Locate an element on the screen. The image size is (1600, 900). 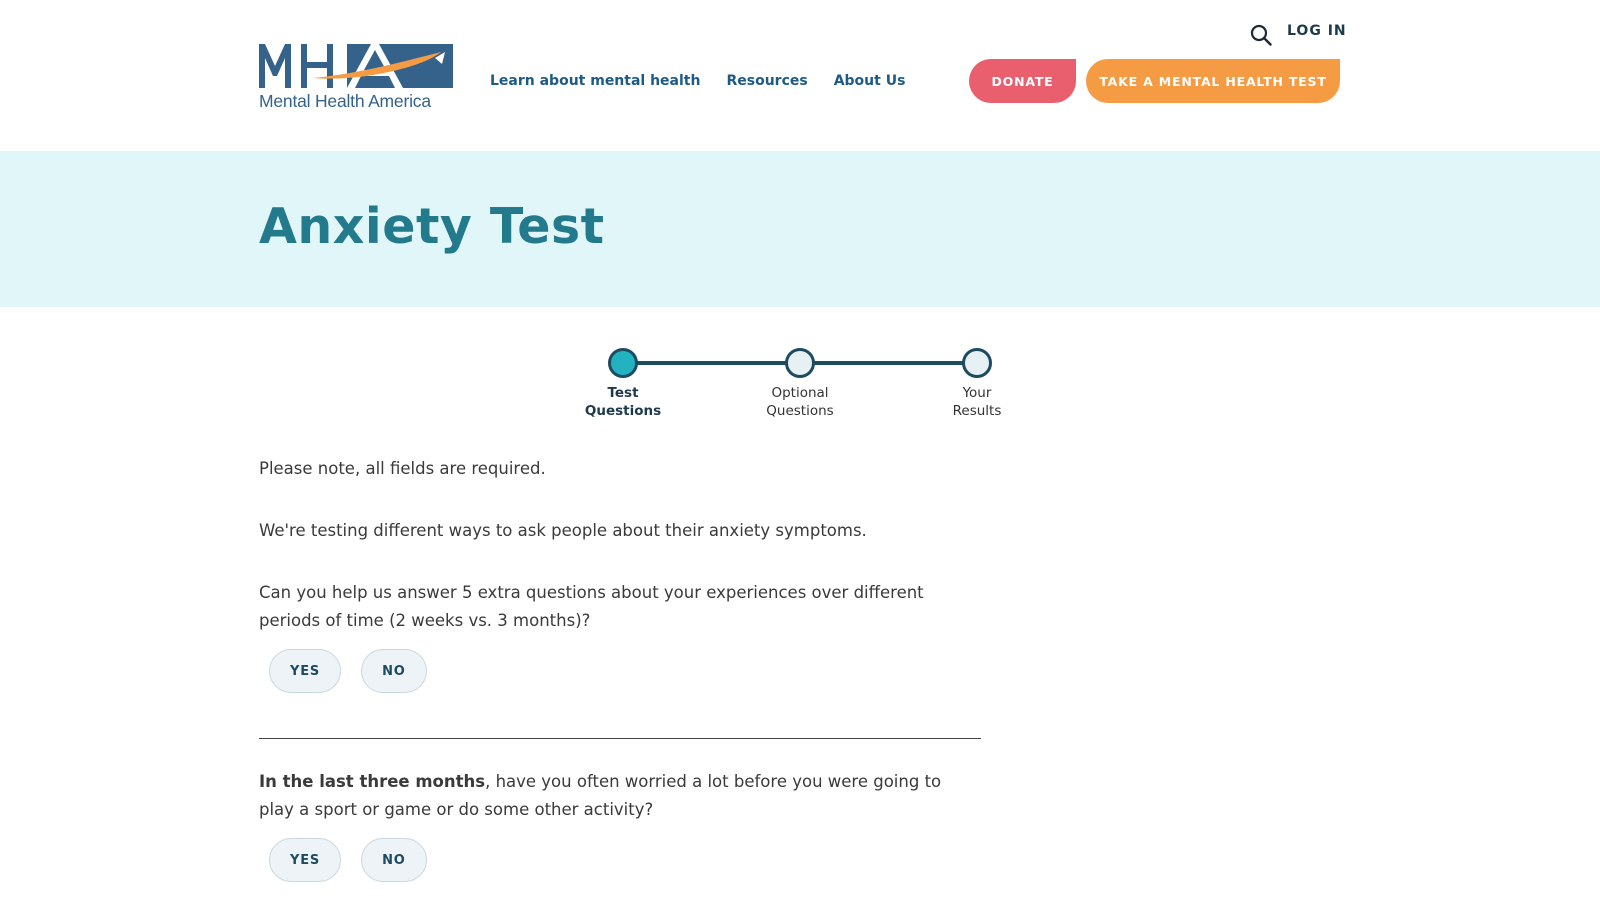
nav-learn-about-mental-health: Learn about mental health is located at coordinates (595, 81).